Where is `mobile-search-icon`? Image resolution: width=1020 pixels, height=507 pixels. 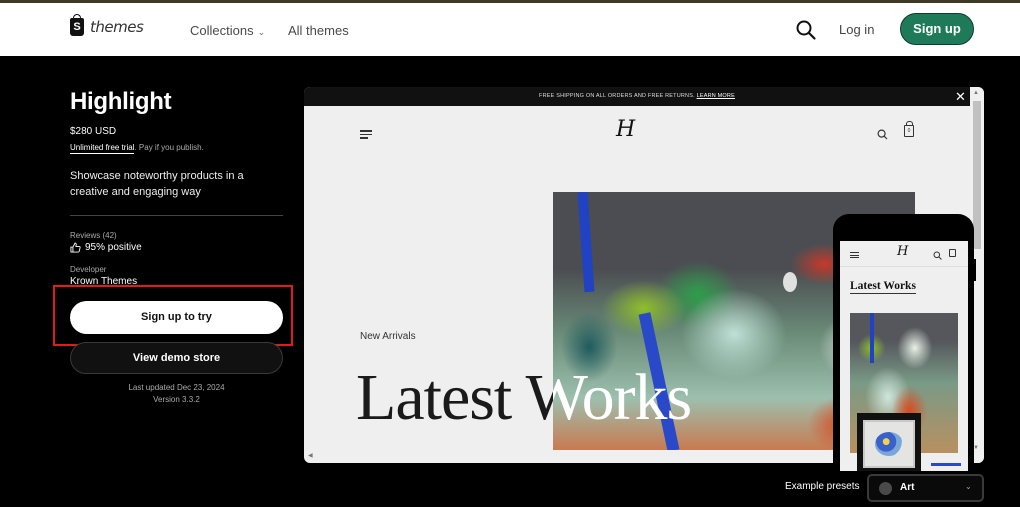 mobile-search-icon is located at coordinates (937, 256).